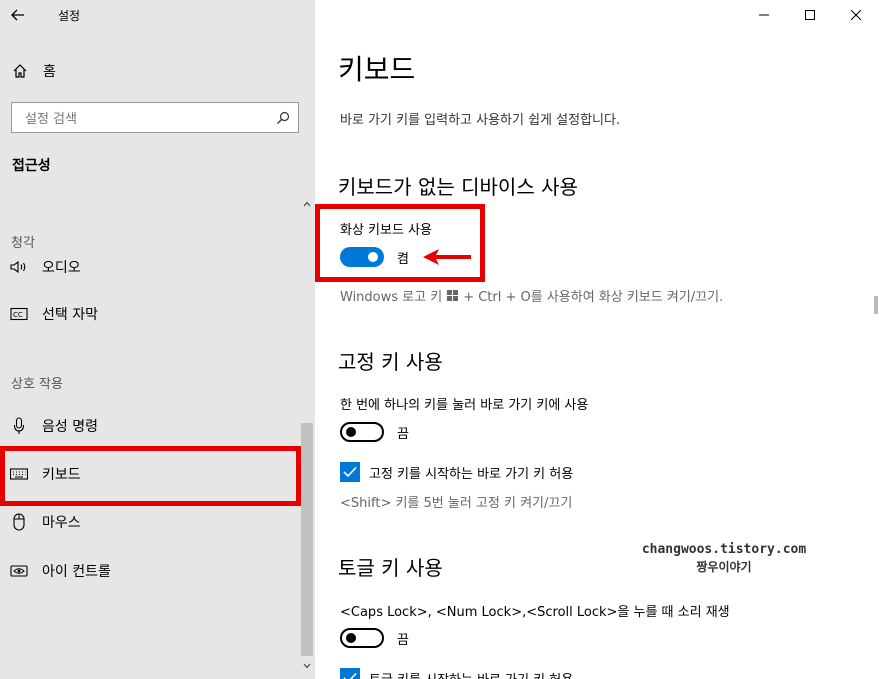 Image resolution: width=879 pixels, height=679 pixels. I want to click on toggle-keys-shortcut-row: 토글 키를 시작하는 바로 가기 키 허용, so click(456, 673).